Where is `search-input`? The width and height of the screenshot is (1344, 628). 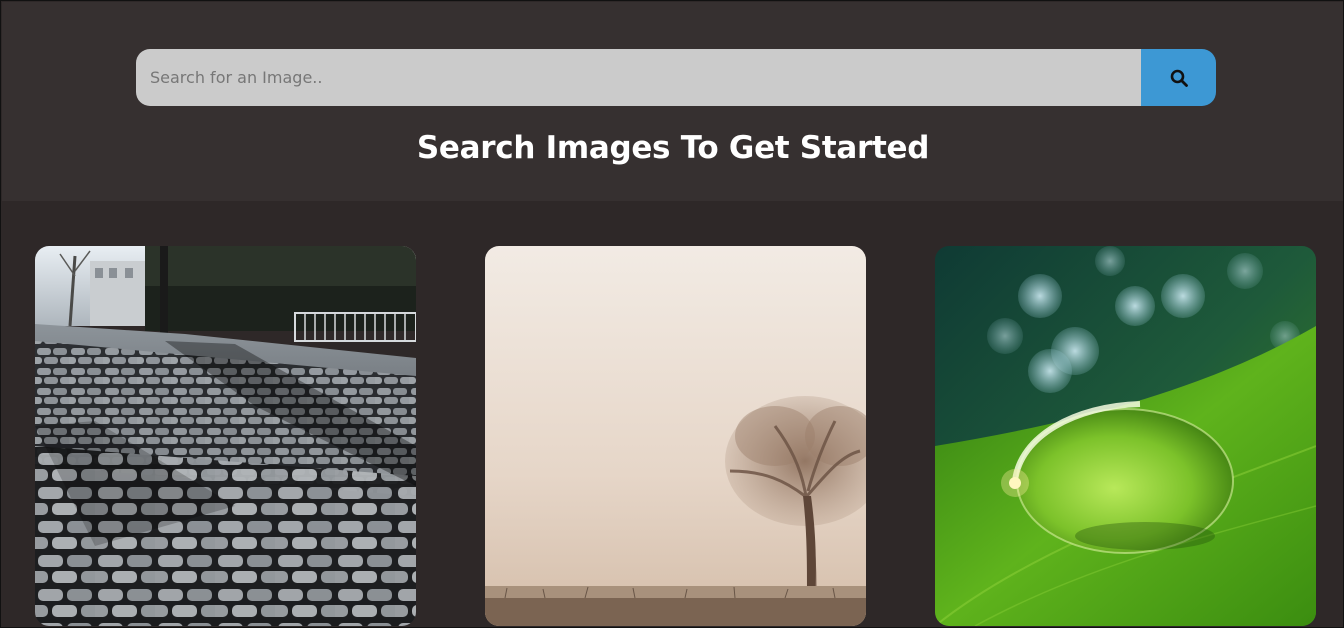
search-input is located at coordinates (638, 77).